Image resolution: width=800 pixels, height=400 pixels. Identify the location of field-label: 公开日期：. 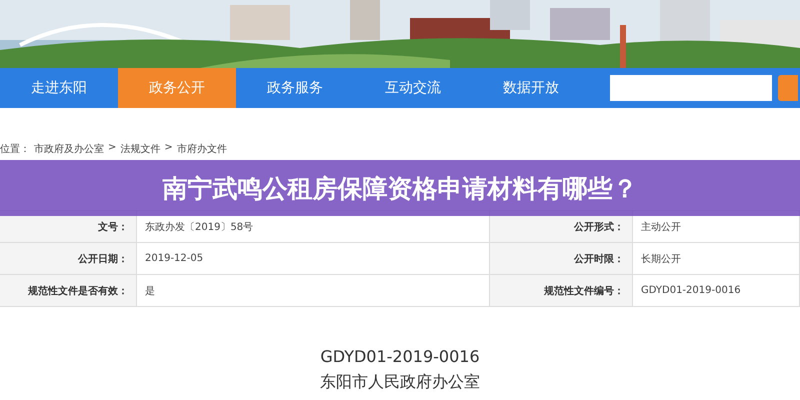
(103, 259).